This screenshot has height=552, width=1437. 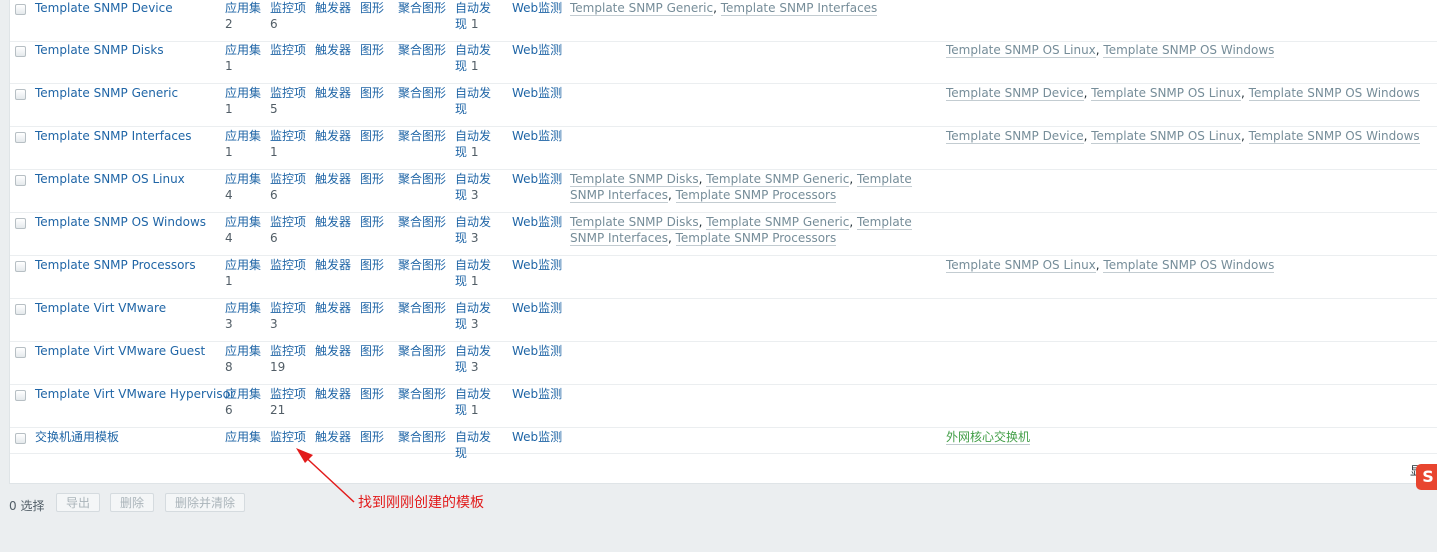 I want to click on annotation-note: 找到刚刚创建的模板, so click(x=421, y=503).